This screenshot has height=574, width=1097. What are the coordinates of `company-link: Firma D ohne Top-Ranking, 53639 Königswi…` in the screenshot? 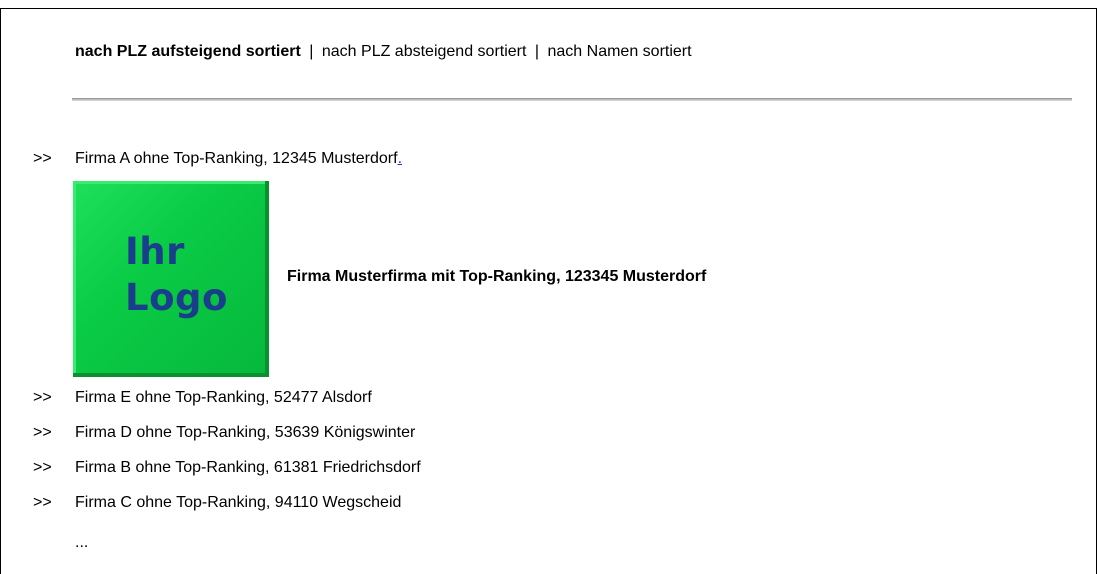 It's located at (245, 432).